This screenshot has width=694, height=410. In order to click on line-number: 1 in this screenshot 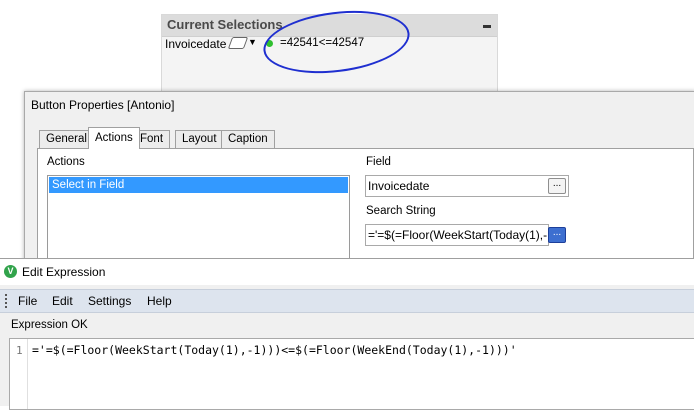, I will do `click(19, 350)`.